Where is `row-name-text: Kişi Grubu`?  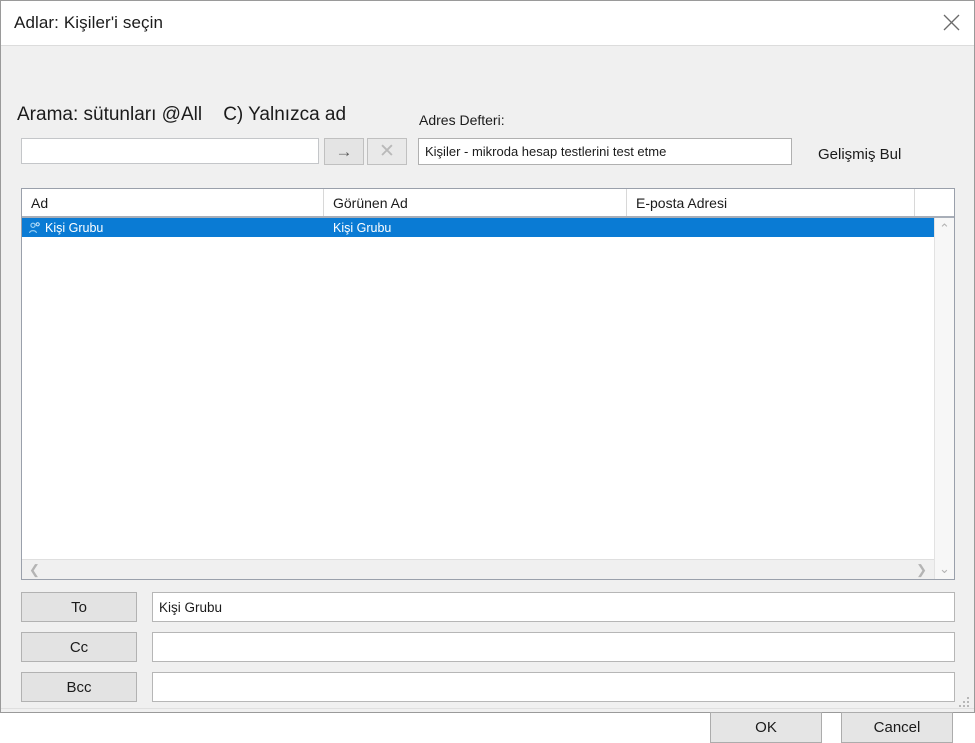 row-name-text: Kişi Grubu is located at coordinates (74, 227).